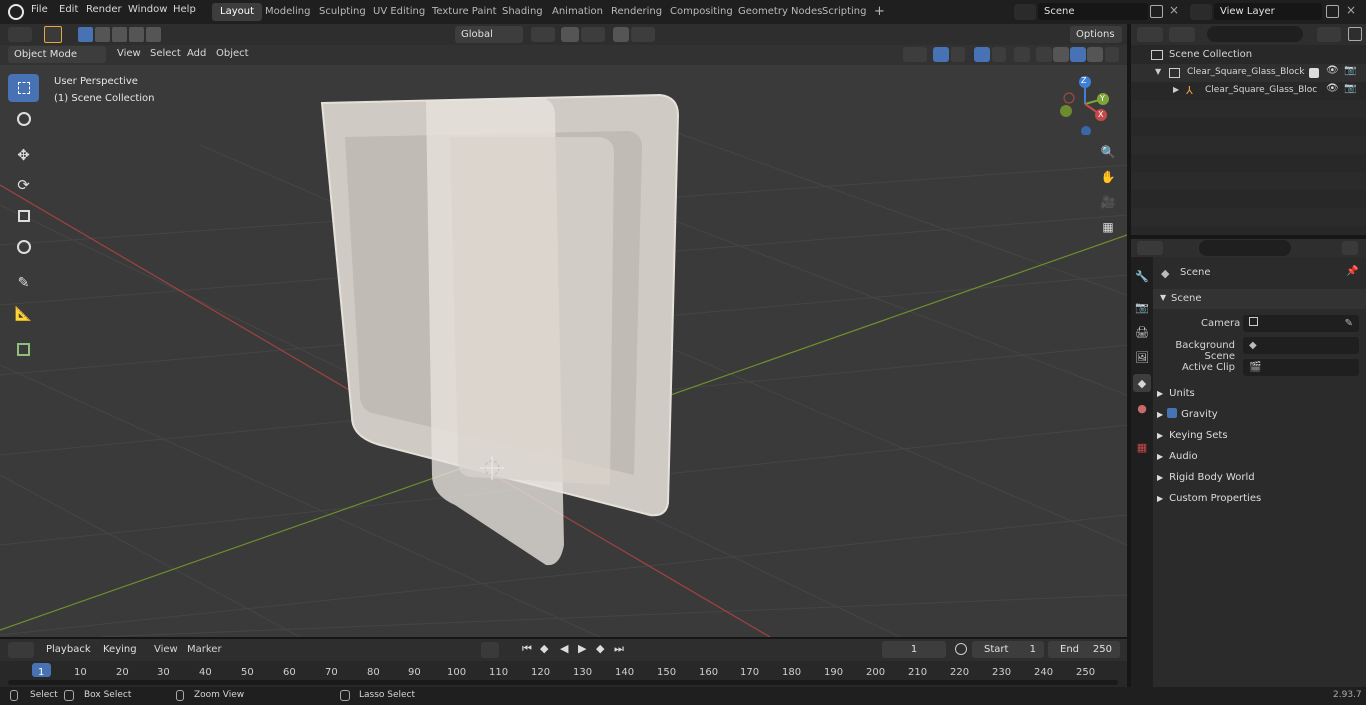  What do you see at coordinates (1150, 248) in the screenshot?
I see `properties-editor-type-icon` at bounding box center [1150, 248].